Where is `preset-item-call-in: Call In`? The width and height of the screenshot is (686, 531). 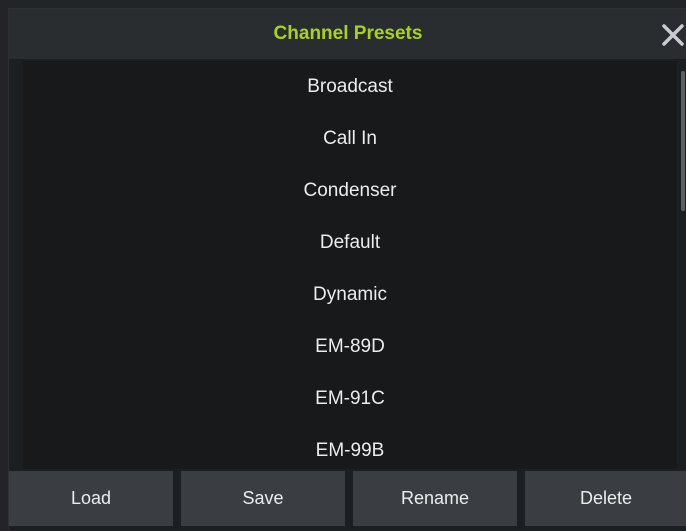 preset-item-call-in: Call In is located at coordinates (350, 139).